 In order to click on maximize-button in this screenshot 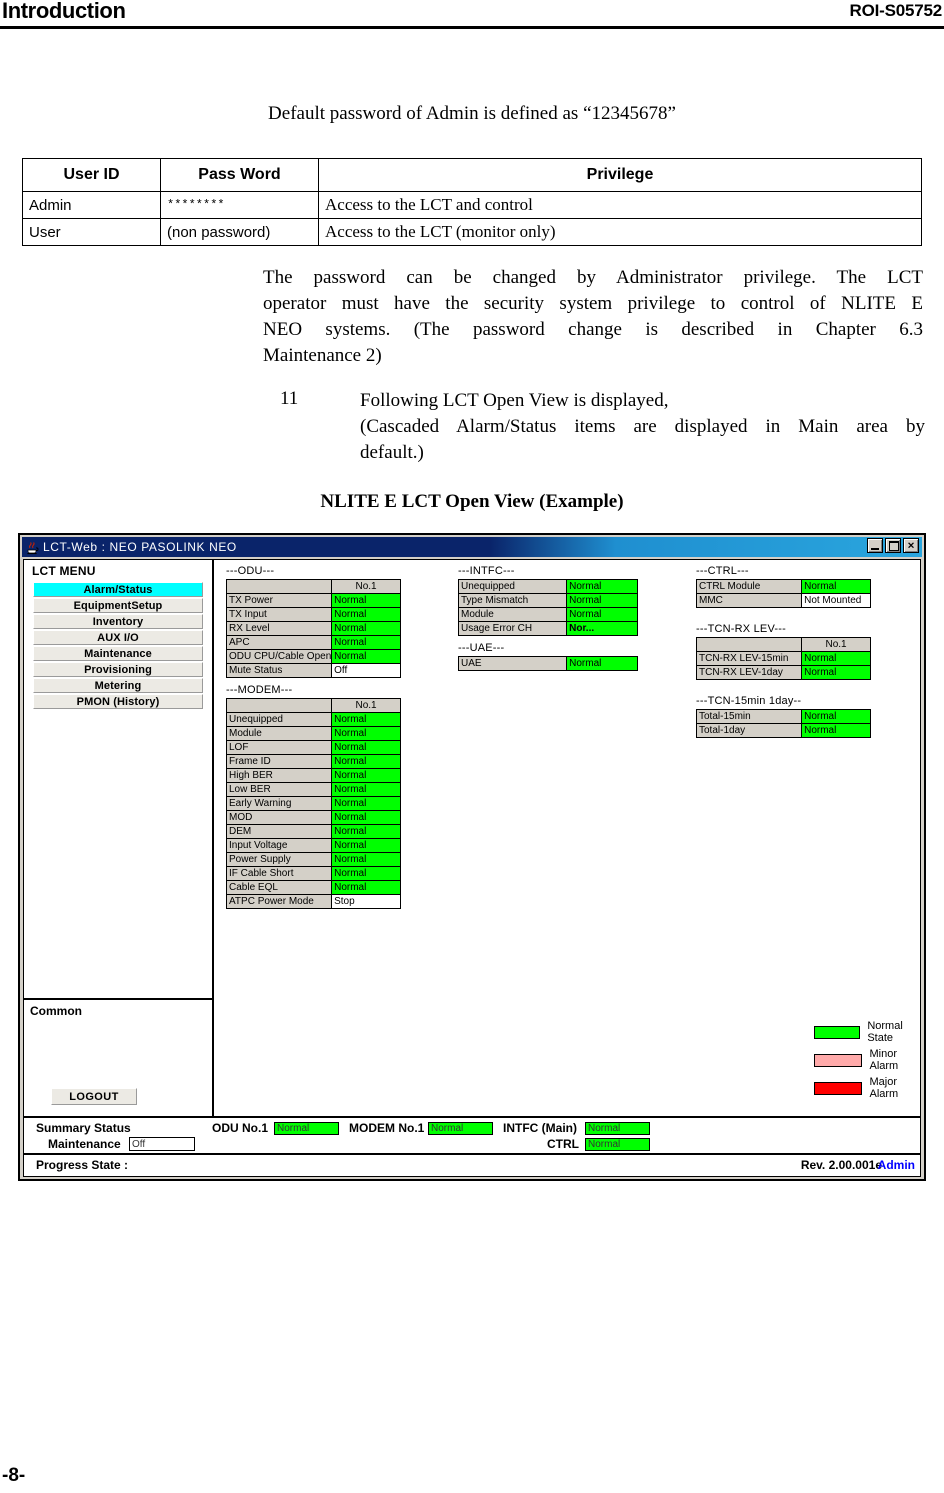, I will do `click(893, 545)`.